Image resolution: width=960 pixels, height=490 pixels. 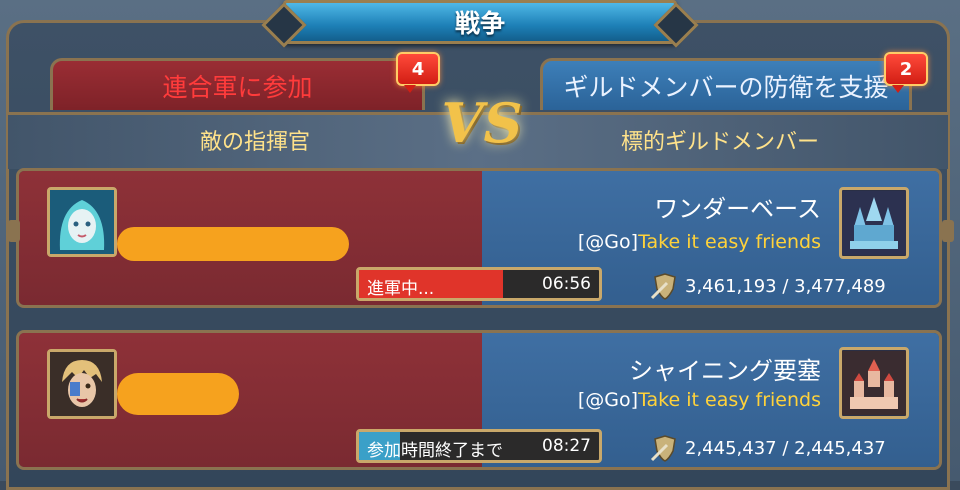 I want to click on status-label: 参加時間終了まで, so click(x=435, y=451).